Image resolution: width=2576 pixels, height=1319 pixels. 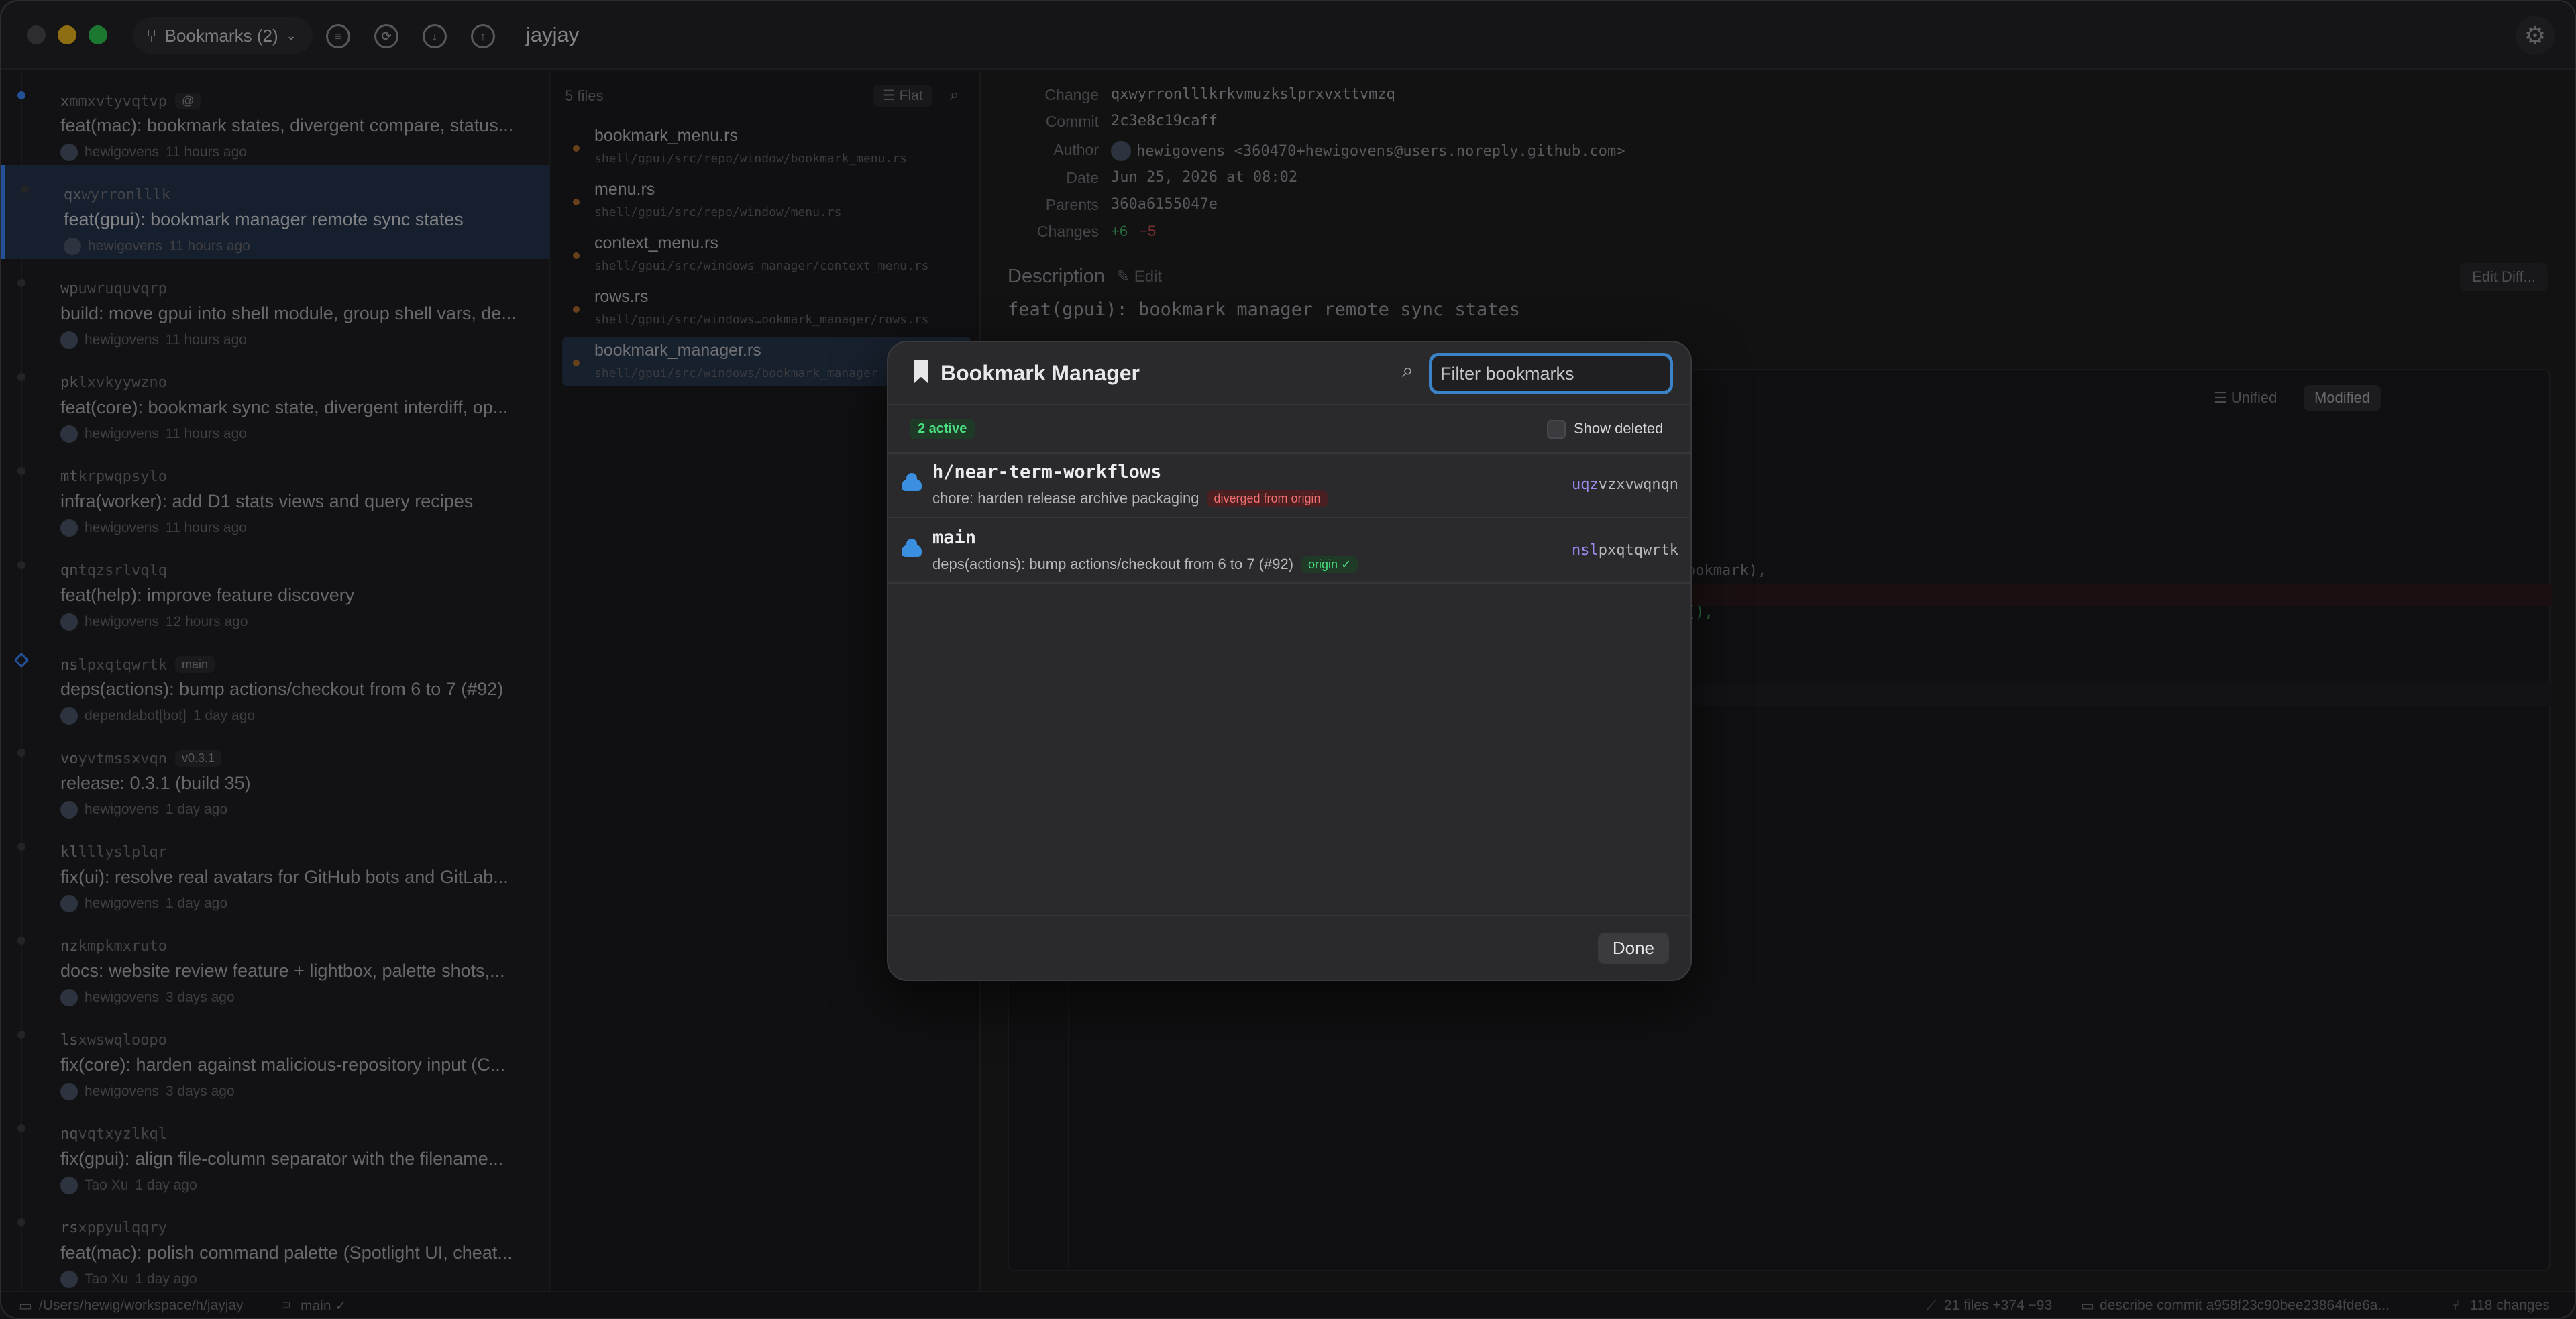 I want to click on dialog-title: Bookmark Manager, so click(x=1040, y=373).